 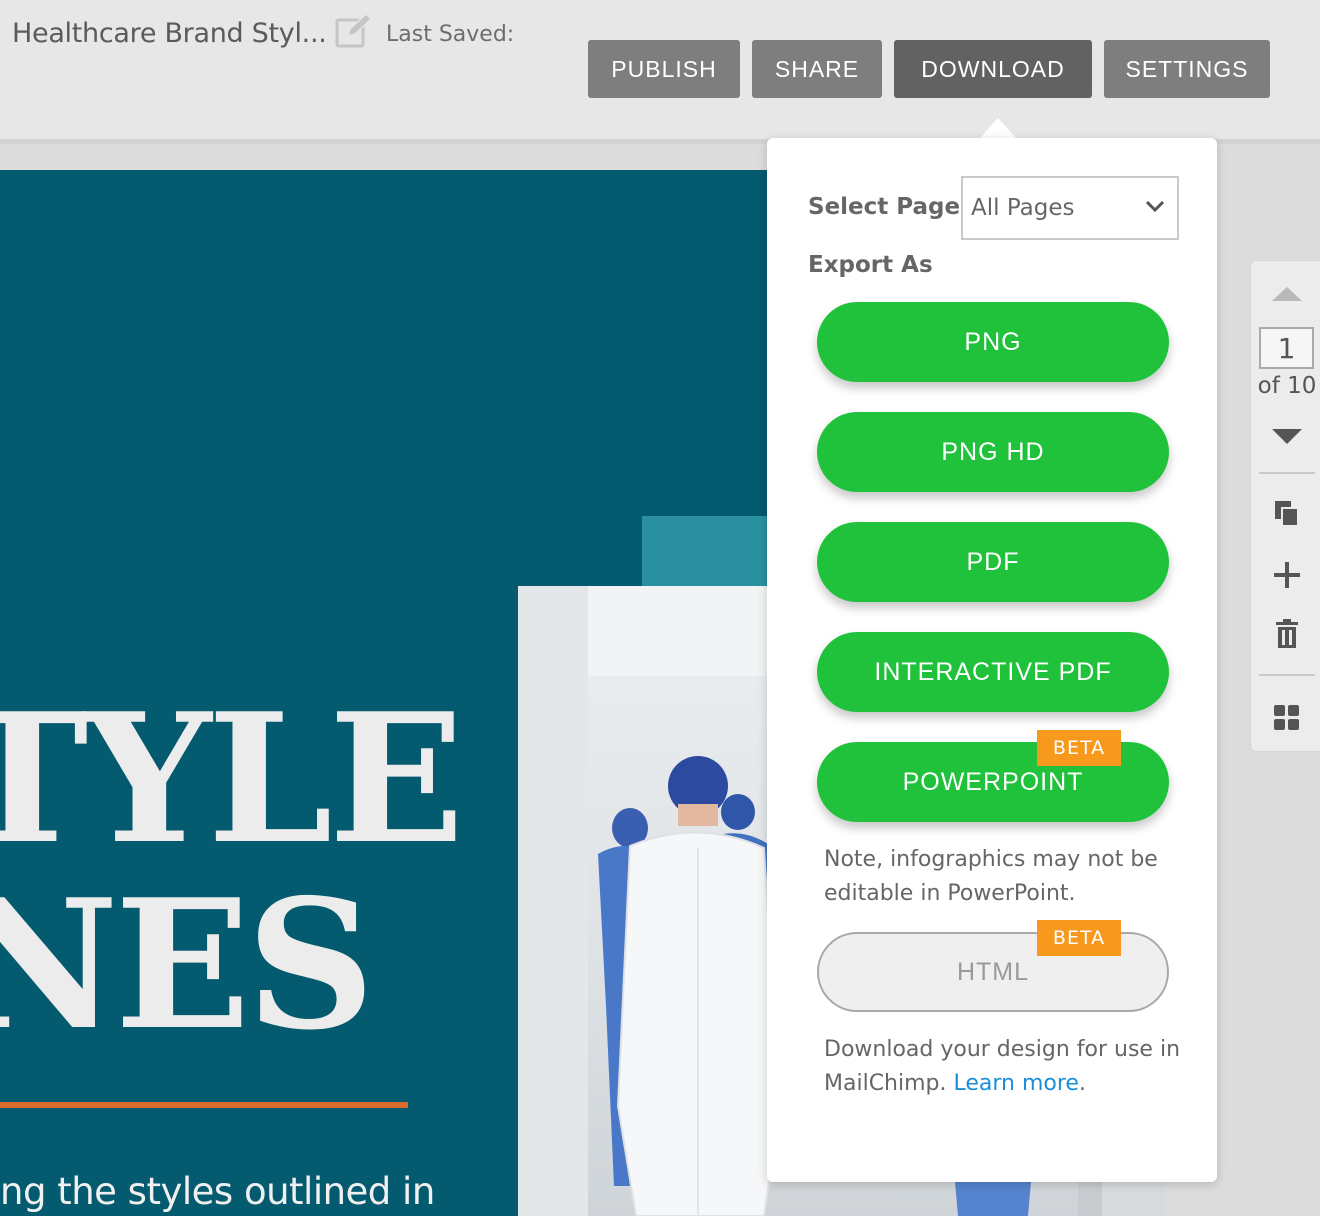 I want to click on download-button: DOWNLOAD, so click(x=993, y=69).